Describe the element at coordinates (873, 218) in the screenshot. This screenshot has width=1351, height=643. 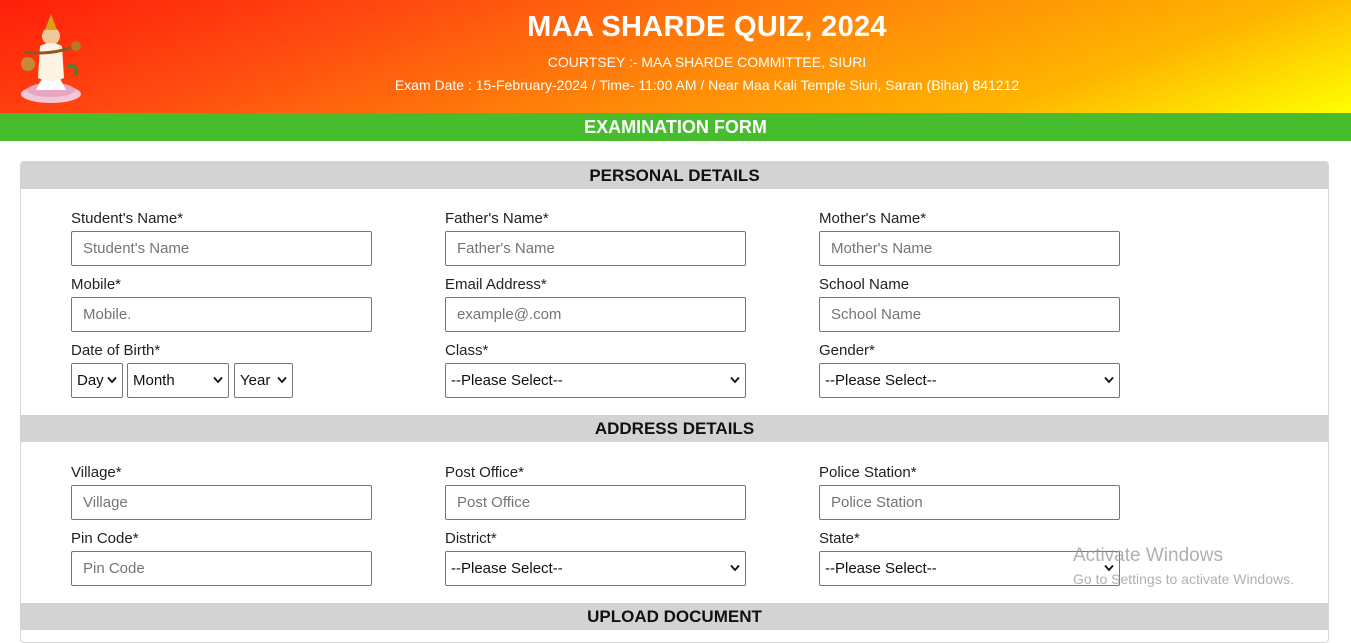
I see `mother-name-label: Mother's Name*` at that location.